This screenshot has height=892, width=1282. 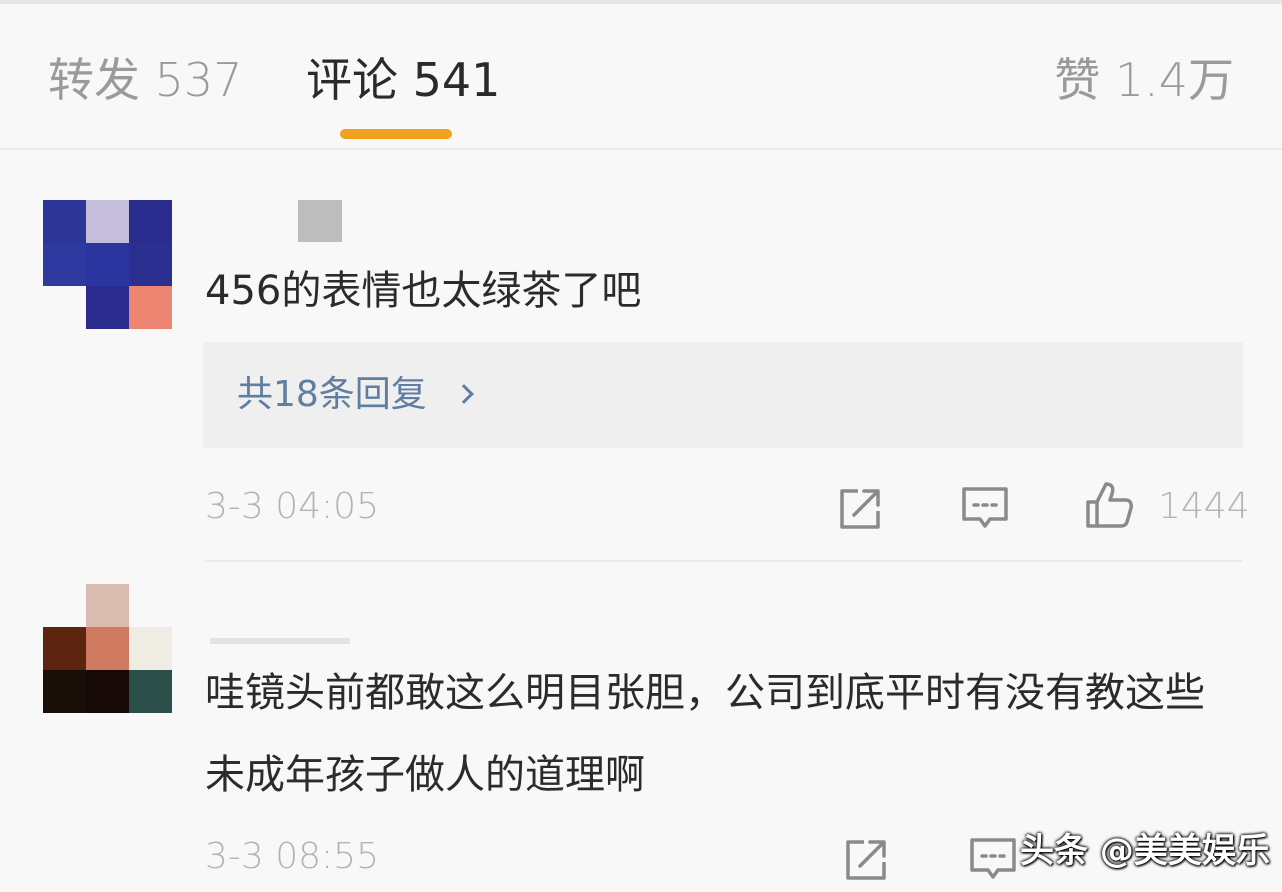 What do you see at coordinates (145, 80) in the screenshot?
I see `tab-reposts: 转发 537` at bounding box center [145, 80].